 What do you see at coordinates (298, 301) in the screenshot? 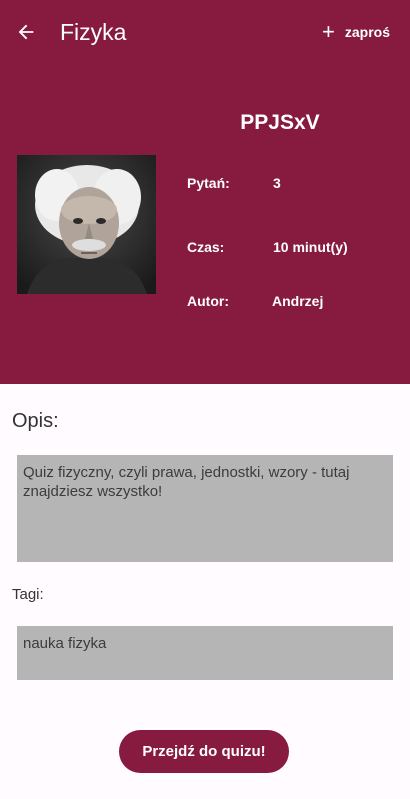
I see `author-value: Andrzej` at bounding box center [298, 301].